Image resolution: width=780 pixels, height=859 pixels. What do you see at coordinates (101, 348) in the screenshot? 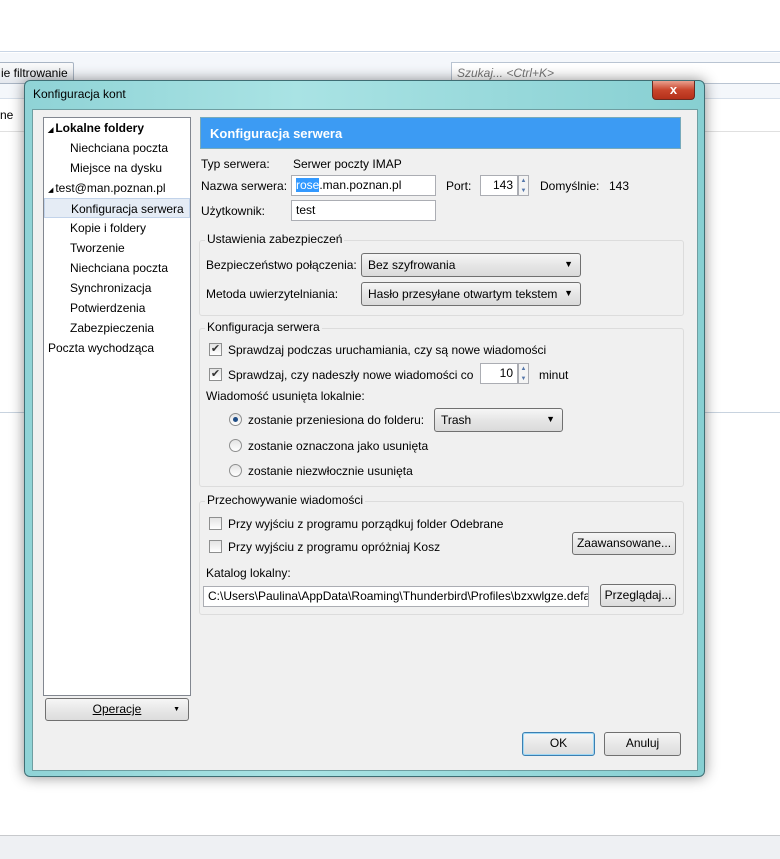
I see `tree-item-label: Poczta wychodząca` at bounding box center [101, 348].